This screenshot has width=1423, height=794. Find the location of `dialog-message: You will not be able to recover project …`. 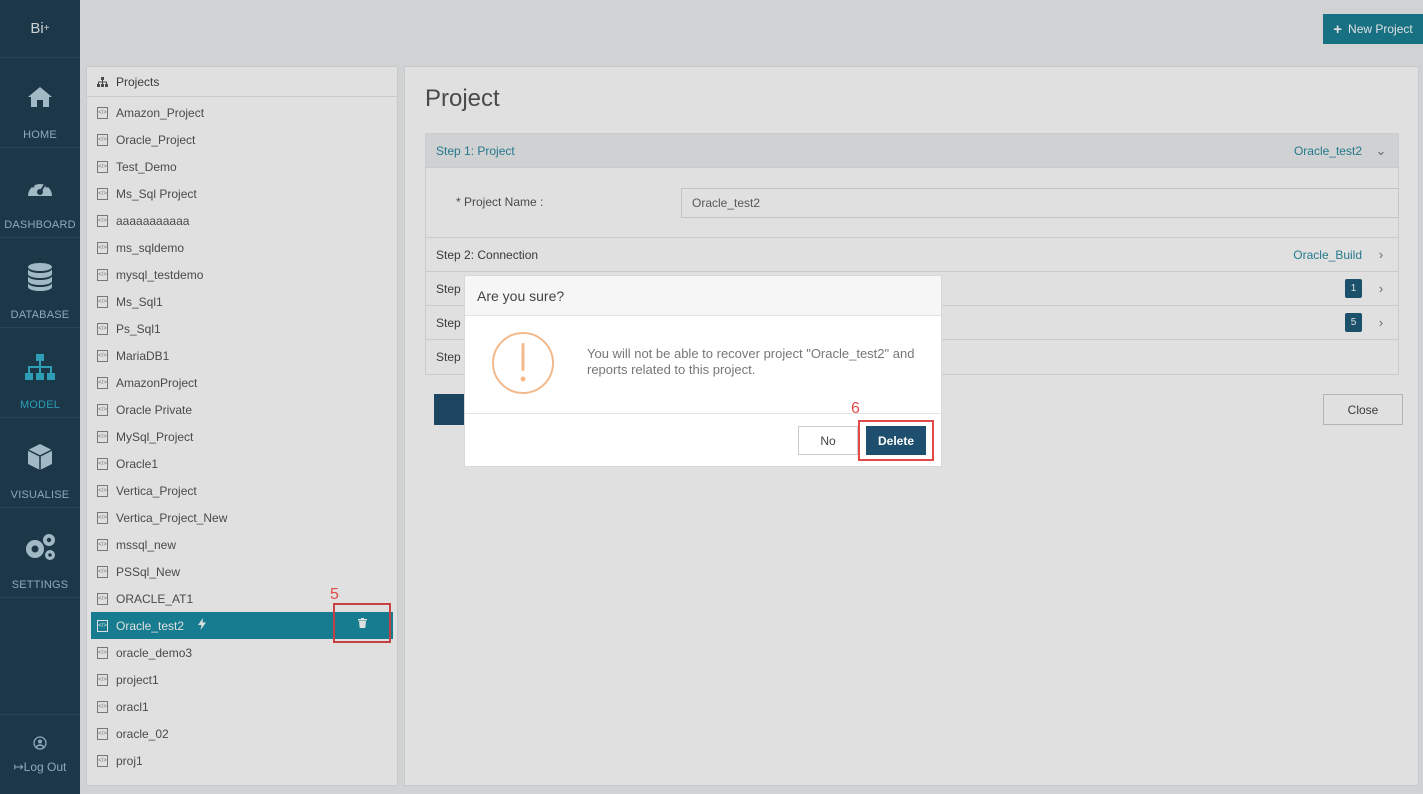

dialog-message: You will not be able to recover project … is located at coordinates (751, 361).